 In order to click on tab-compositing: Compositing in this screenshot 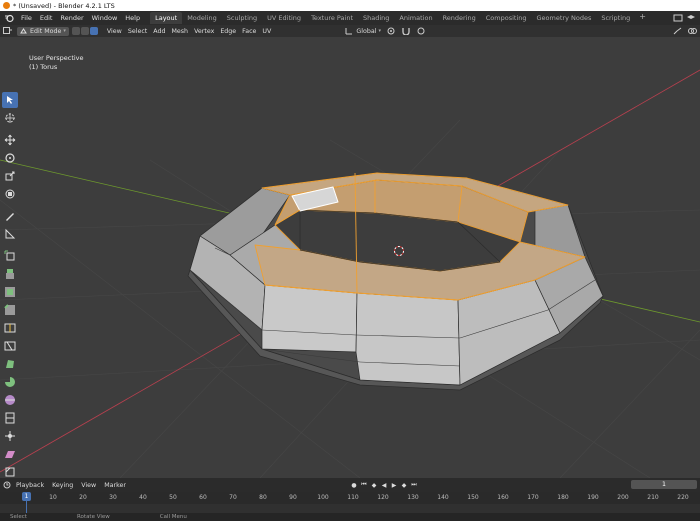, I will do `click(506, 18)`.